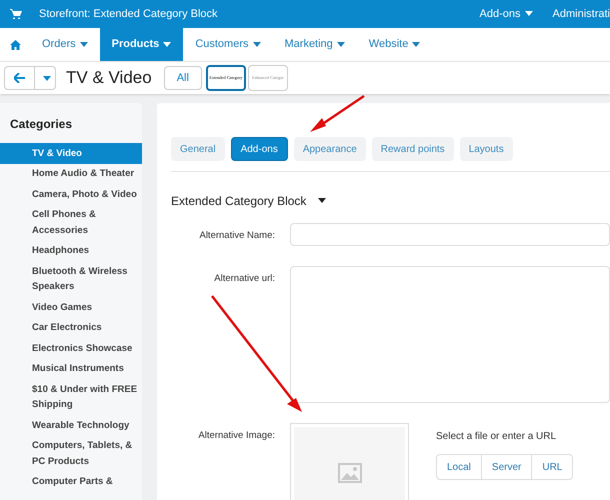  Describe the element at coordinates (506, 14) in the screenshot. I see `top-menu: Add-ons` at that location.